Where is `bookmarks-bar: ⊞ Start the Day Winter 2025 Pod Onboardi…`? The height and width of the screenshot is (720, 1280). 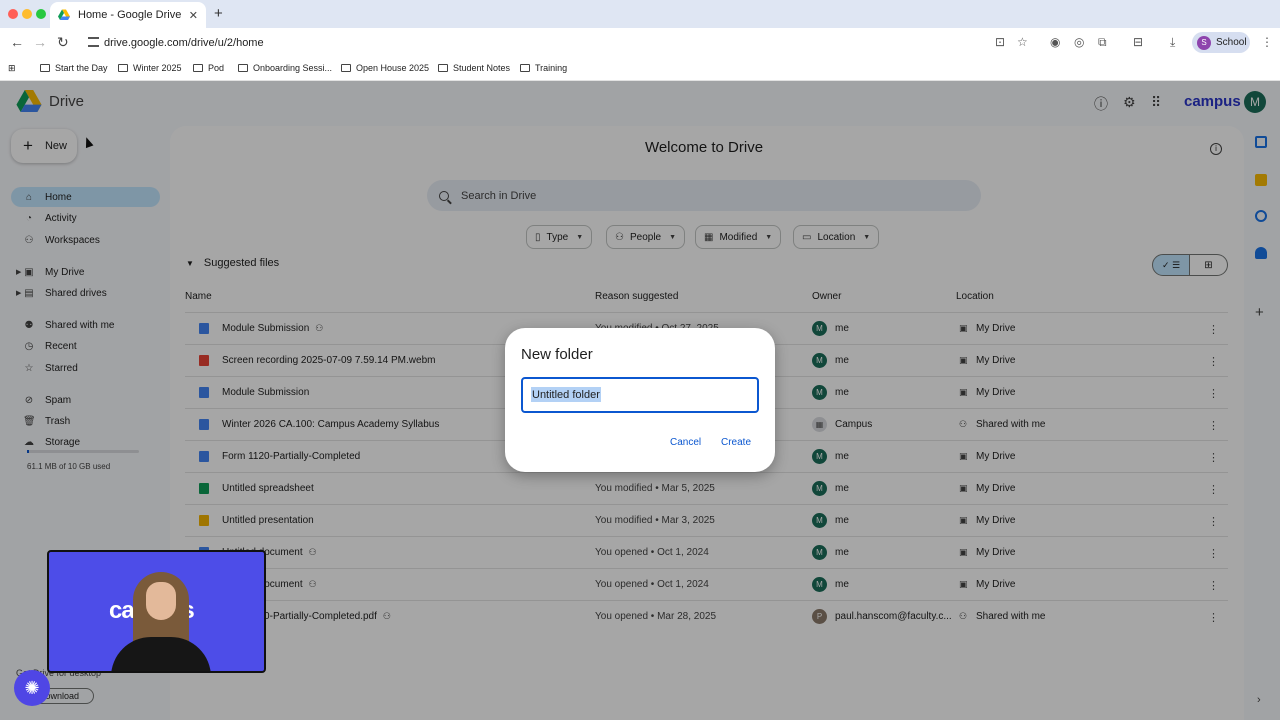
bookmarks-bar: ⊞ Start the Day Winter 2025 Pod Onboardi… is located at coordinates (640, 69).